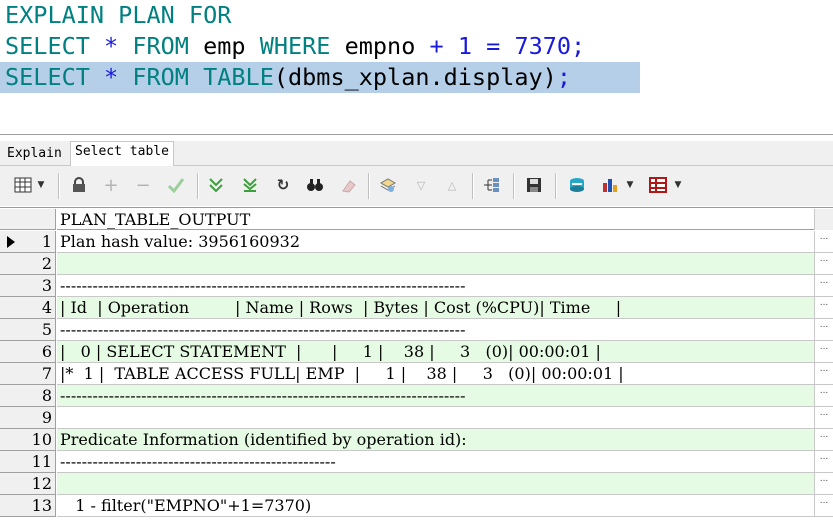  Describe the element at coordinates (295, 46) in the screenshot. I see `code-token: WHERE` at that location.